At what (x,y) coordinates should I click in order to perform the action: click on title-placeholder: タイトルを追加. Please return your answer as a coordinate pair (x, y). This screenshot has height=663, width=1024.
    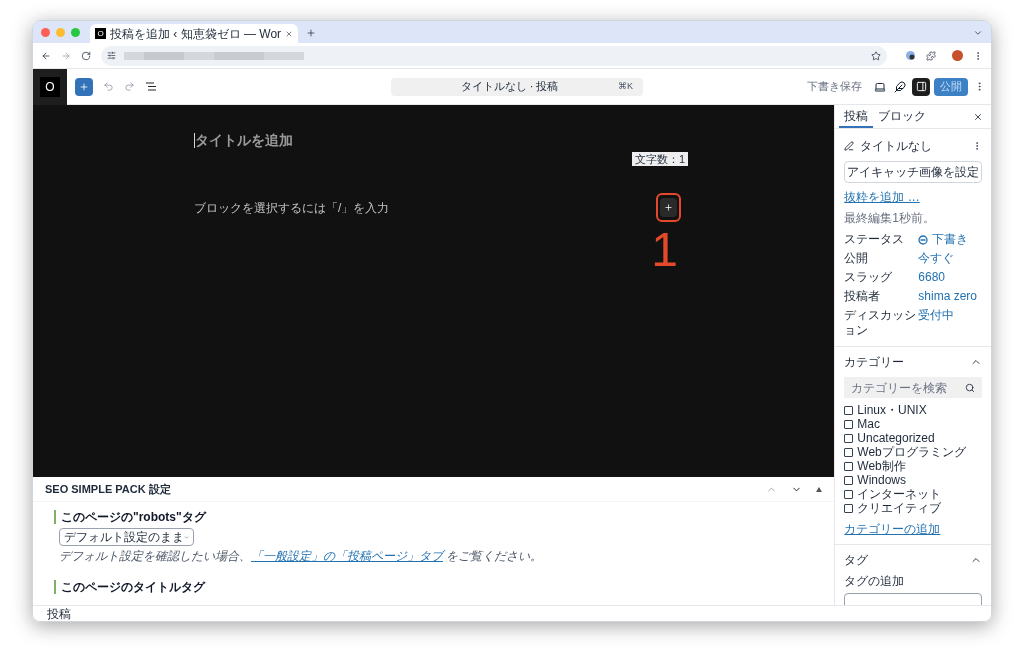
    Looking at the image, I should click on (244, 140).